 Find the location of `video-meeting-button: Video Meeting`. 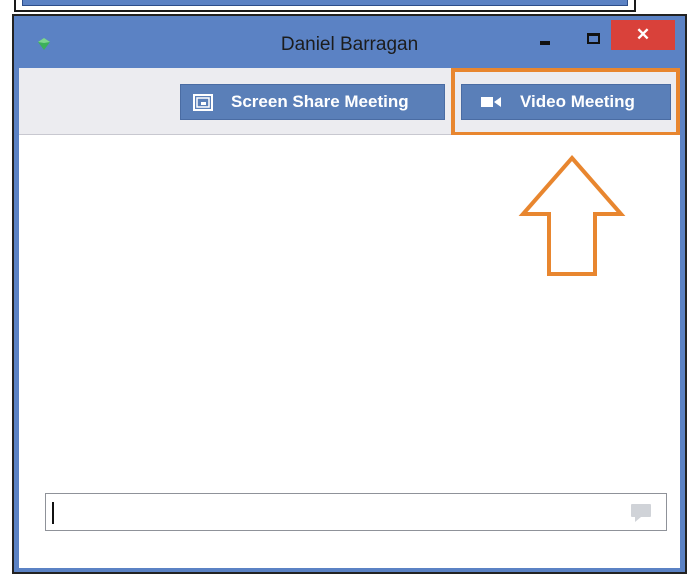

video-meeting-button: Video Meeting is located at coordinates (566, 102).